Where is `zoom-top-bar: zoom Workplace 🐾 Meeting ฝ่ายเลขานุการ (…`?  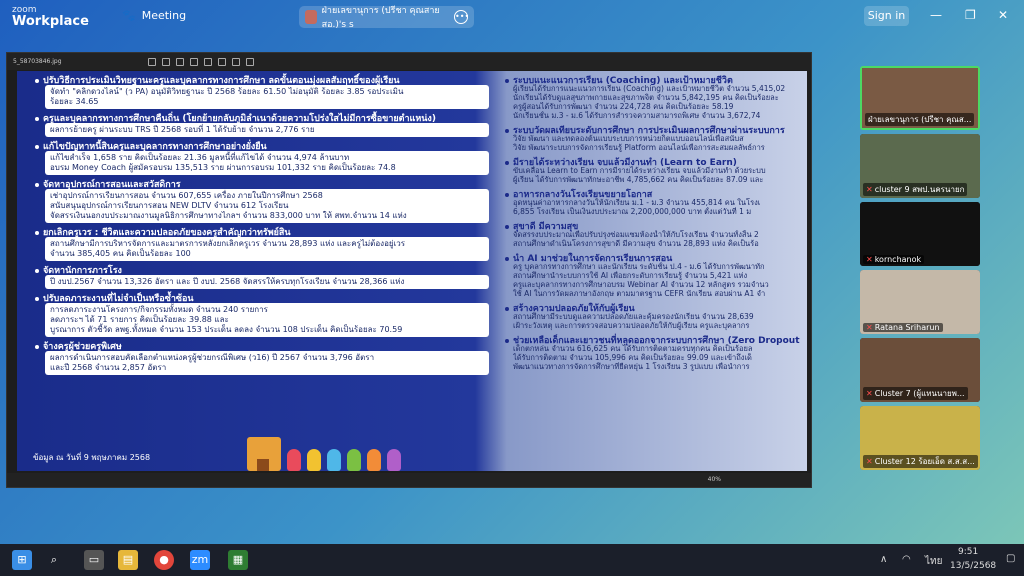 zoom-top-bar: zoom Workplace 🐾 Meeting ฝ่ายเลขานุการ (… is located at coordinates (512, 17).